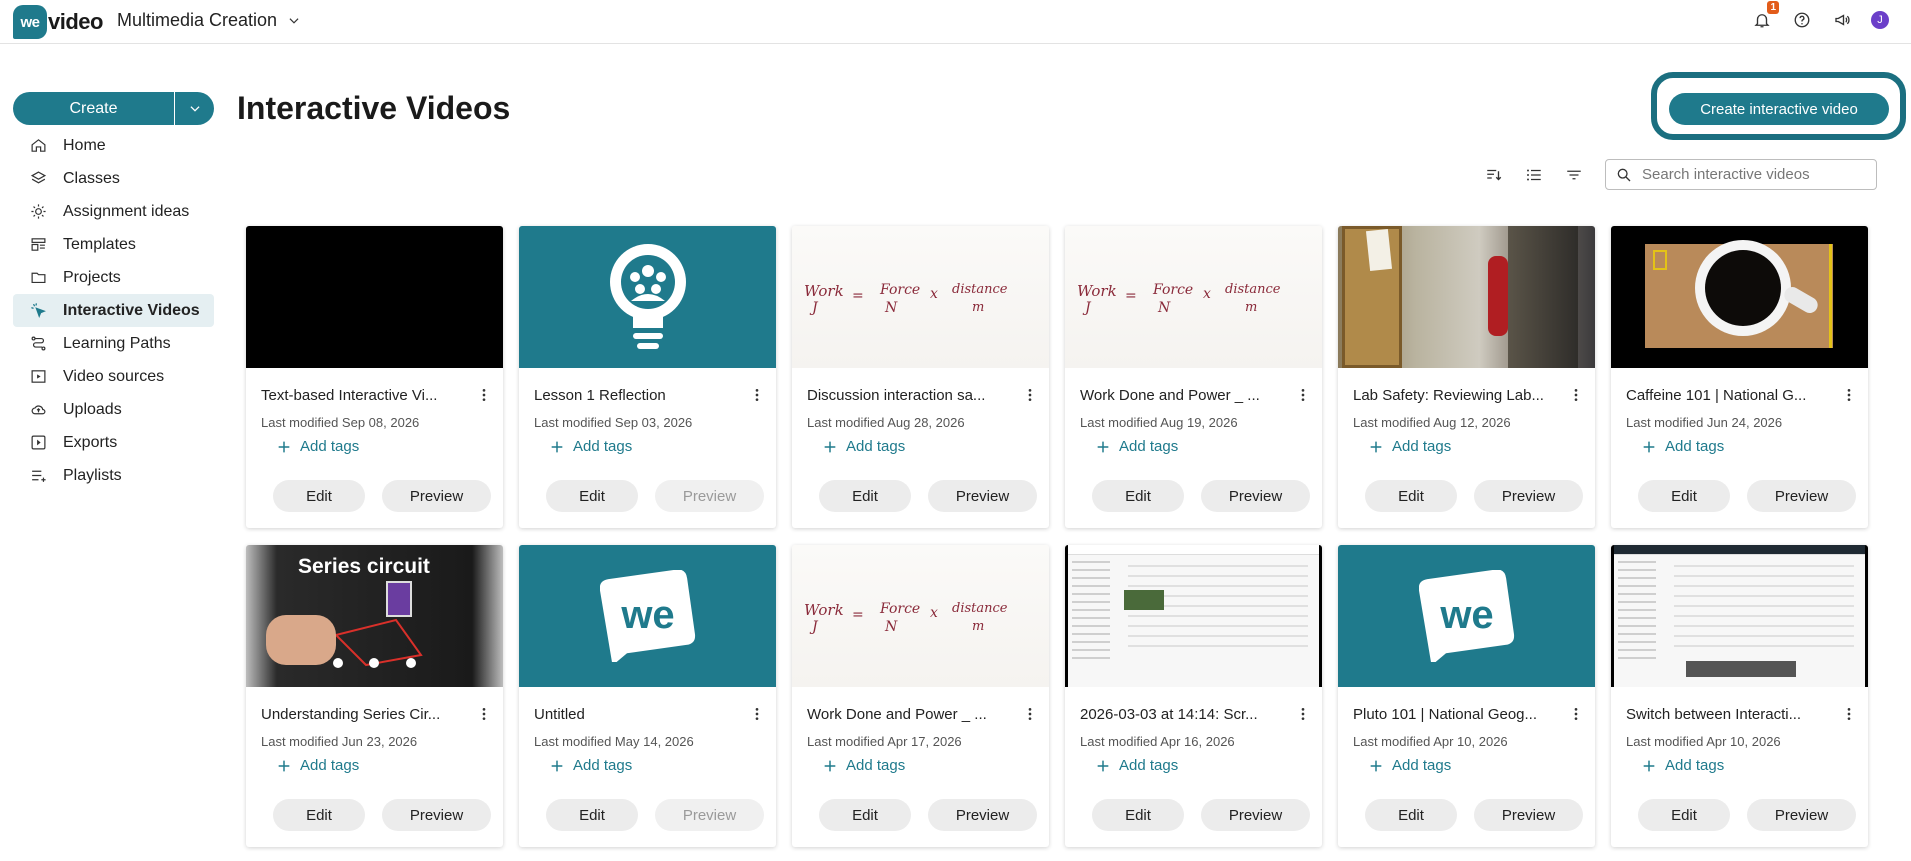  Describe the element at coordinates (1802, 20) in the screenshot. I see `help-button` at that location.